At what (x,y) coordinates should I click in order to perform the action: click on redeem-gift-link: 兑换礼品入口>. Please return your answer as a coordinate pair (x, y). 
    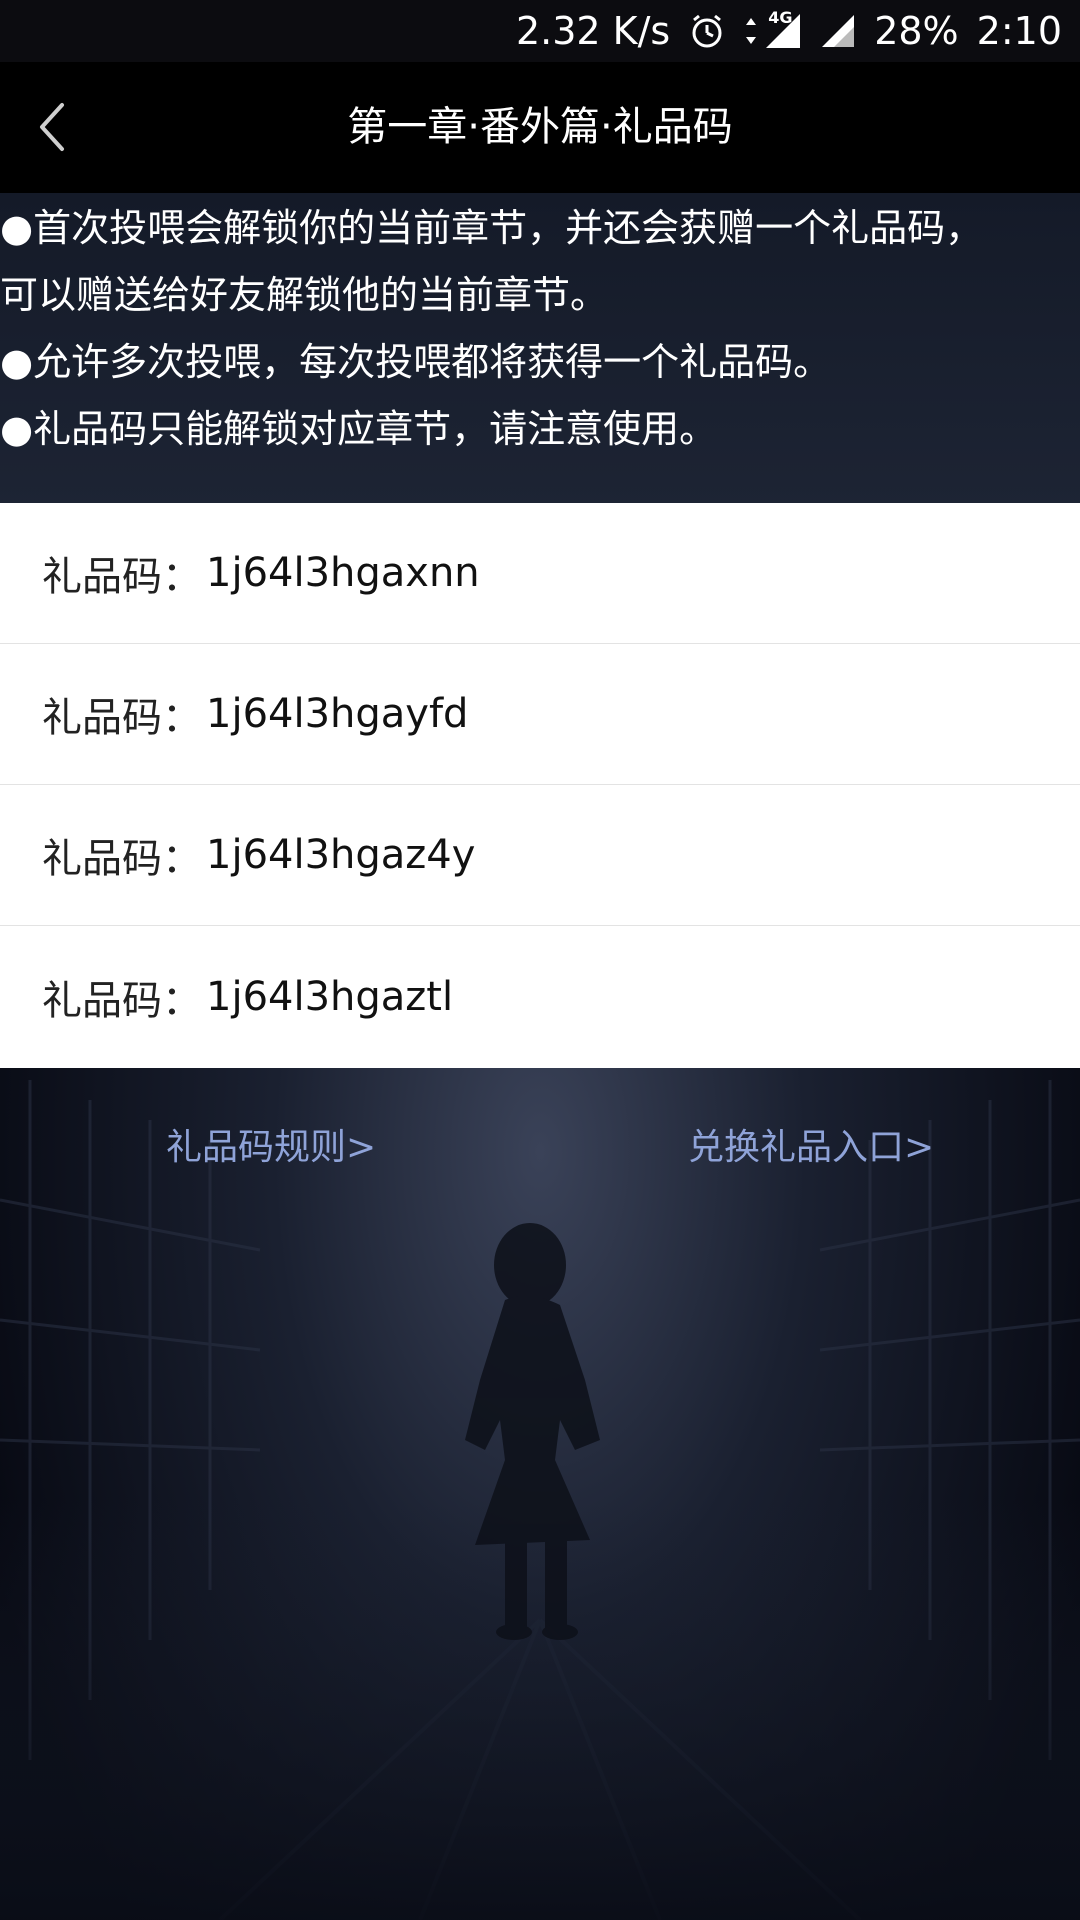
    Looking at the image, I should click on (811, 1148).